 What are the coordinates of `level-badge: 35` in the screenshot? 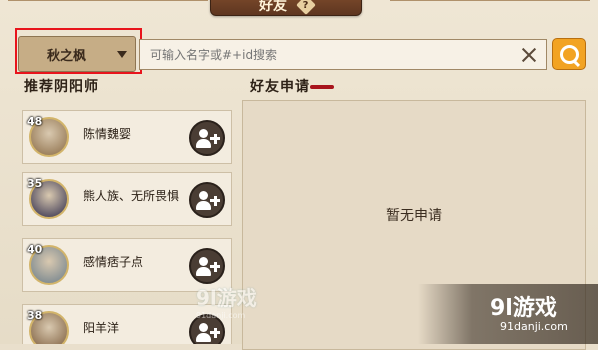 It's located at (35, 183).